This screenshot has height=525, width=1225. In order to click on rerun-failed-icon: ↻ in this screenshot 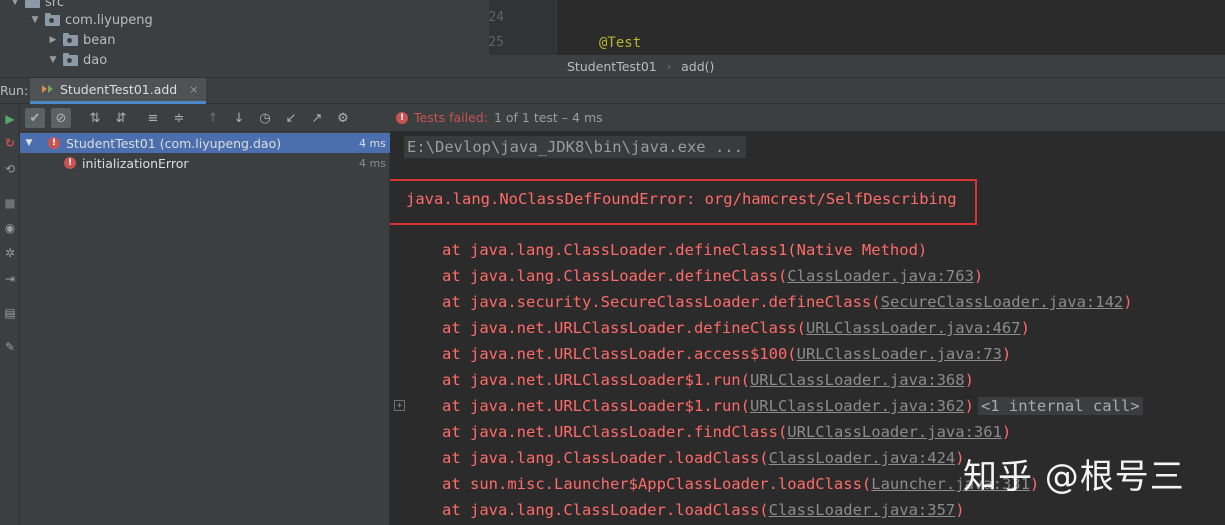, I will do `click(10, 143)`.